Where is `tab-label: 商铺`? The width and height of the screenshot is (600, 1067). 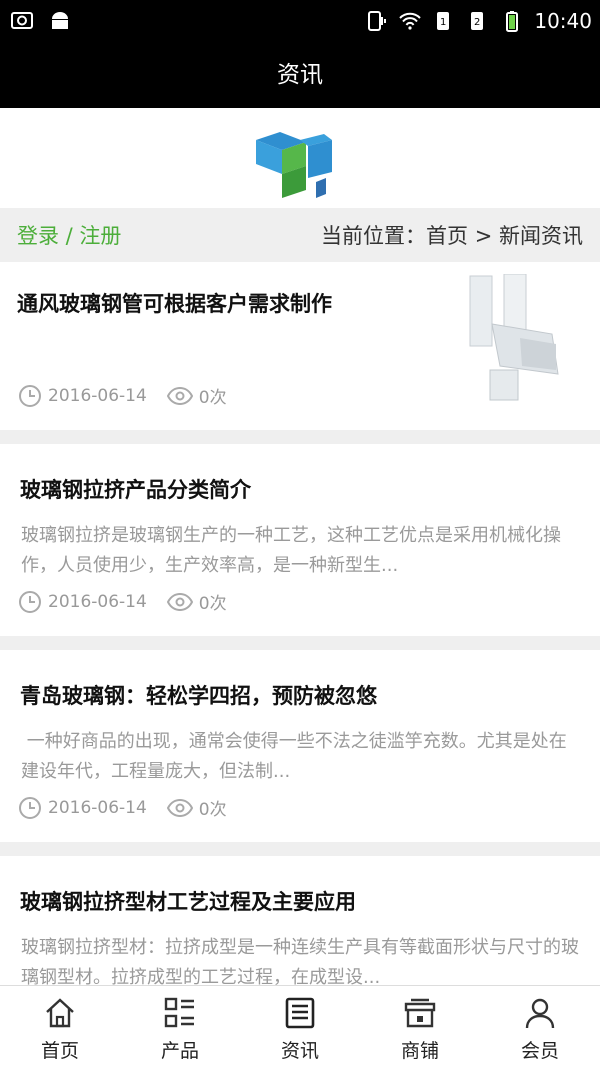
tab-label: 商铺 is located at coordinates (419, 1051).